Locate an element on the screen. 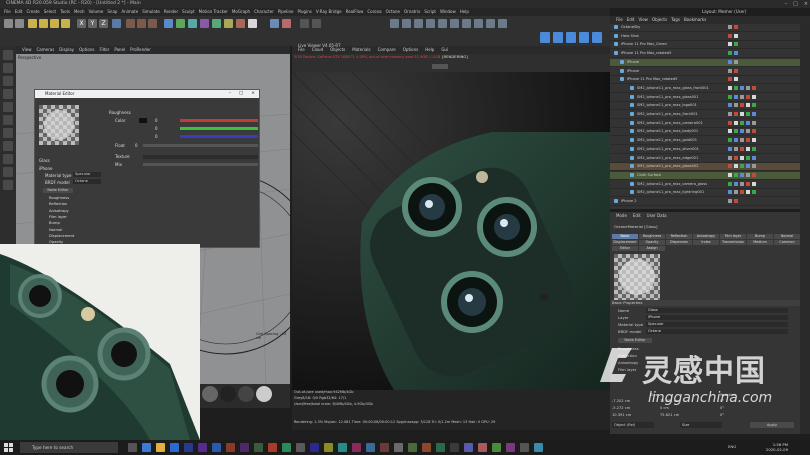  menu-mesh: Mesh is located at coordinates (79, 12).